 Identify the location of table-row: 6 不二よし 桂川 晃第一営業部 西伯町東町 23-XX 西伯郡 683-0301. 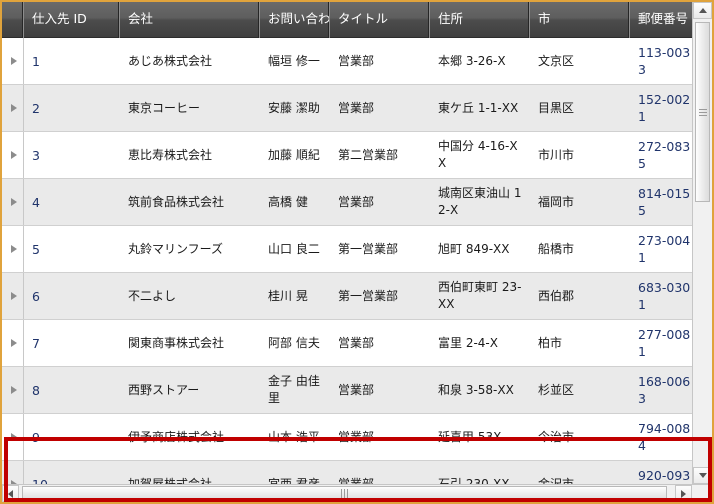
(357, 296).